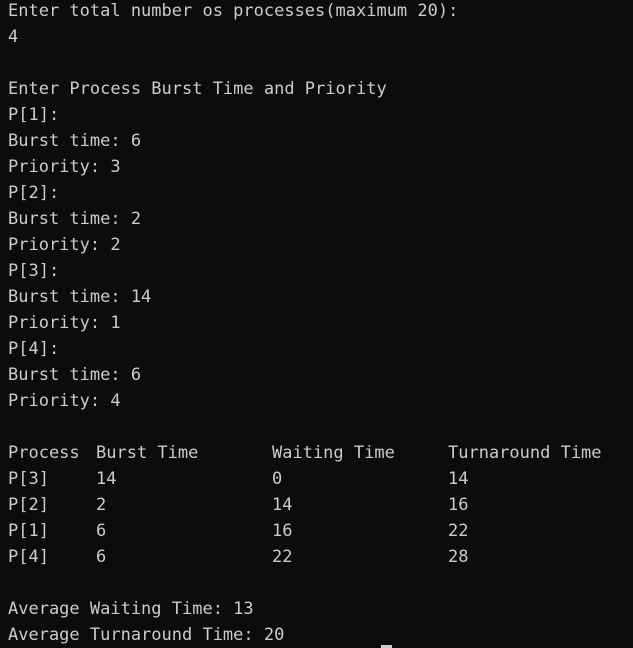  I want to click on process-input-label: P[4]:, so click(34, 349).